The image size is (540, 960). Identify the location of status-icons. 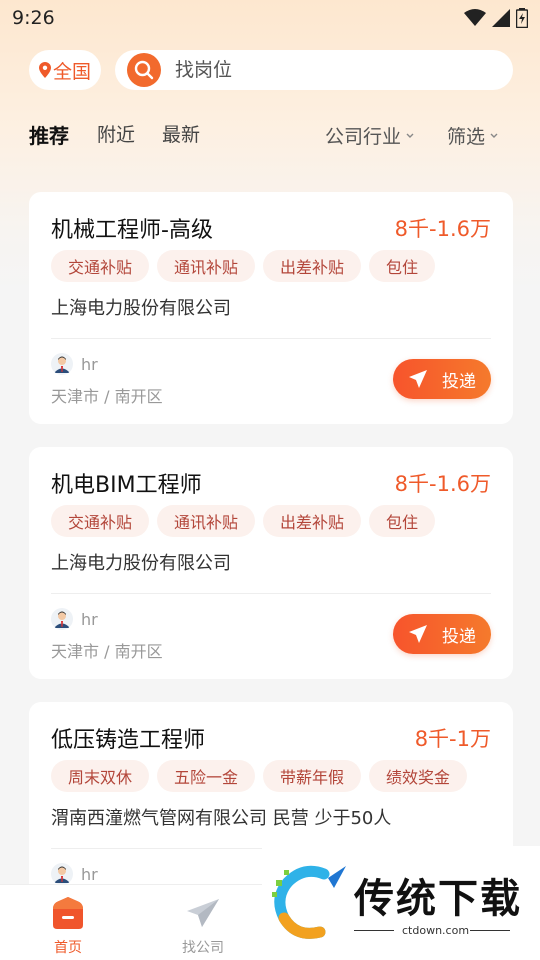
(496, 18).